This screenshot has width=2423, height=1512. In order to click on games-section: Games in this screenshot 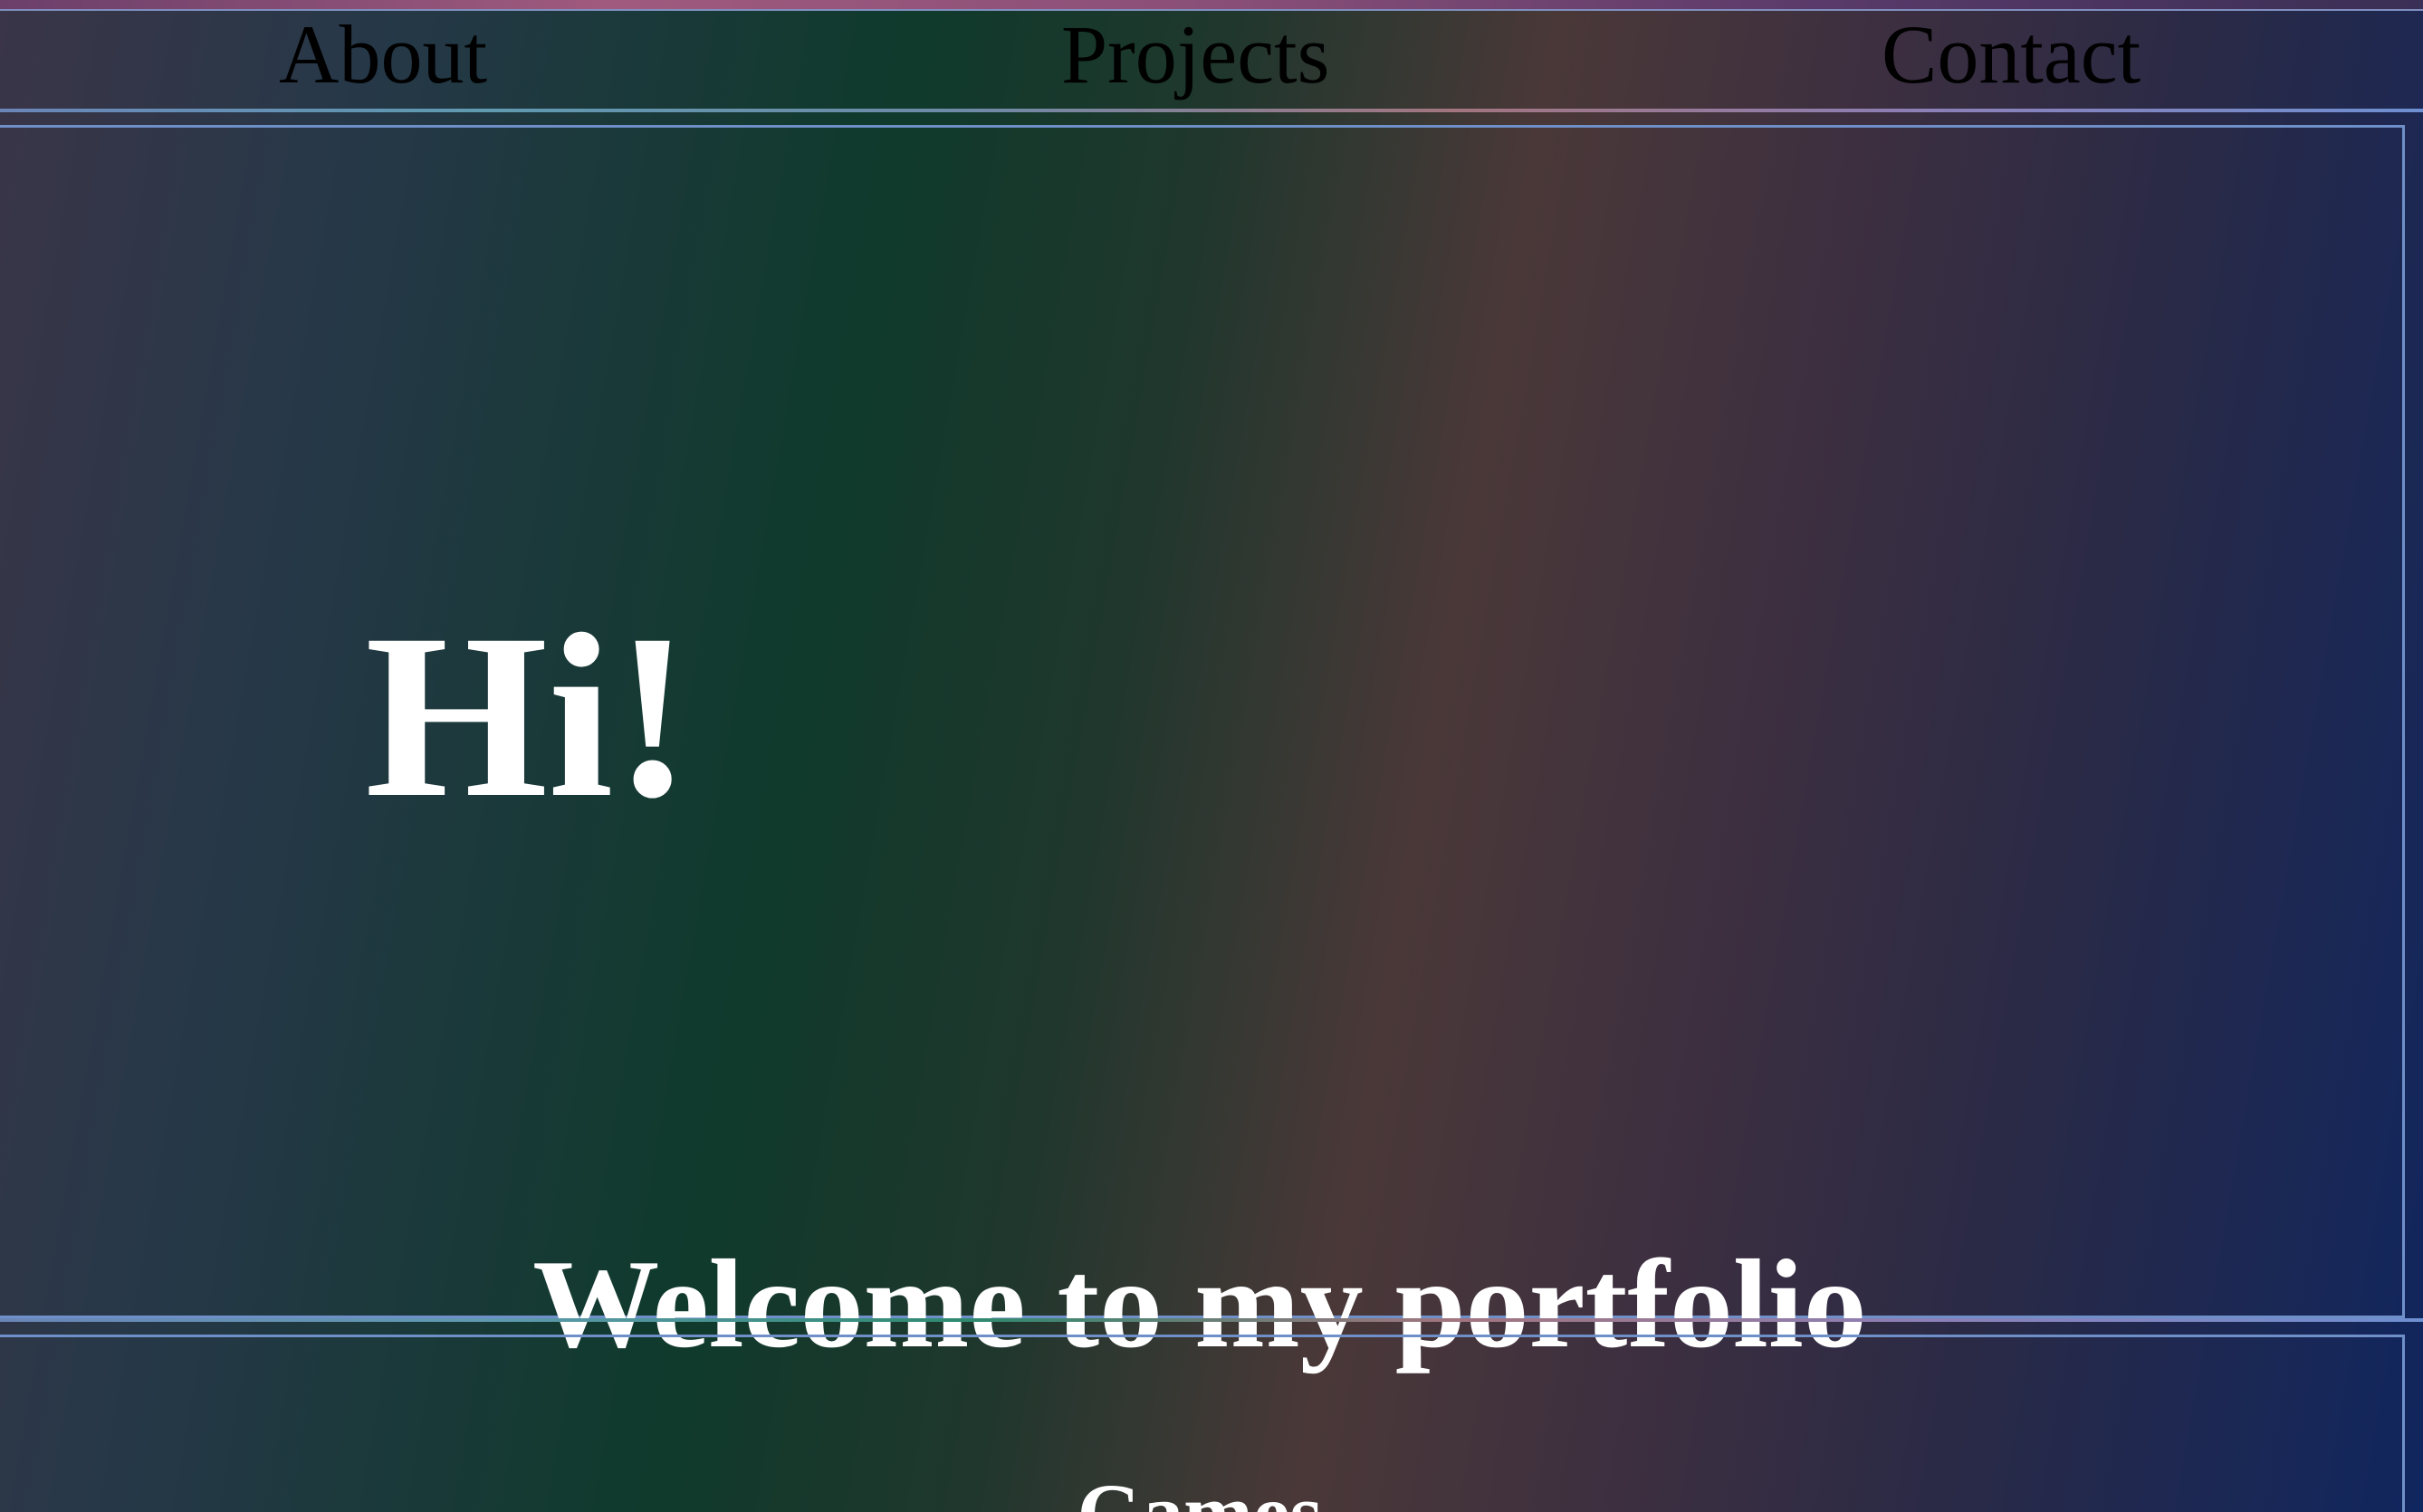, I will do `click(1202, 1423)`.